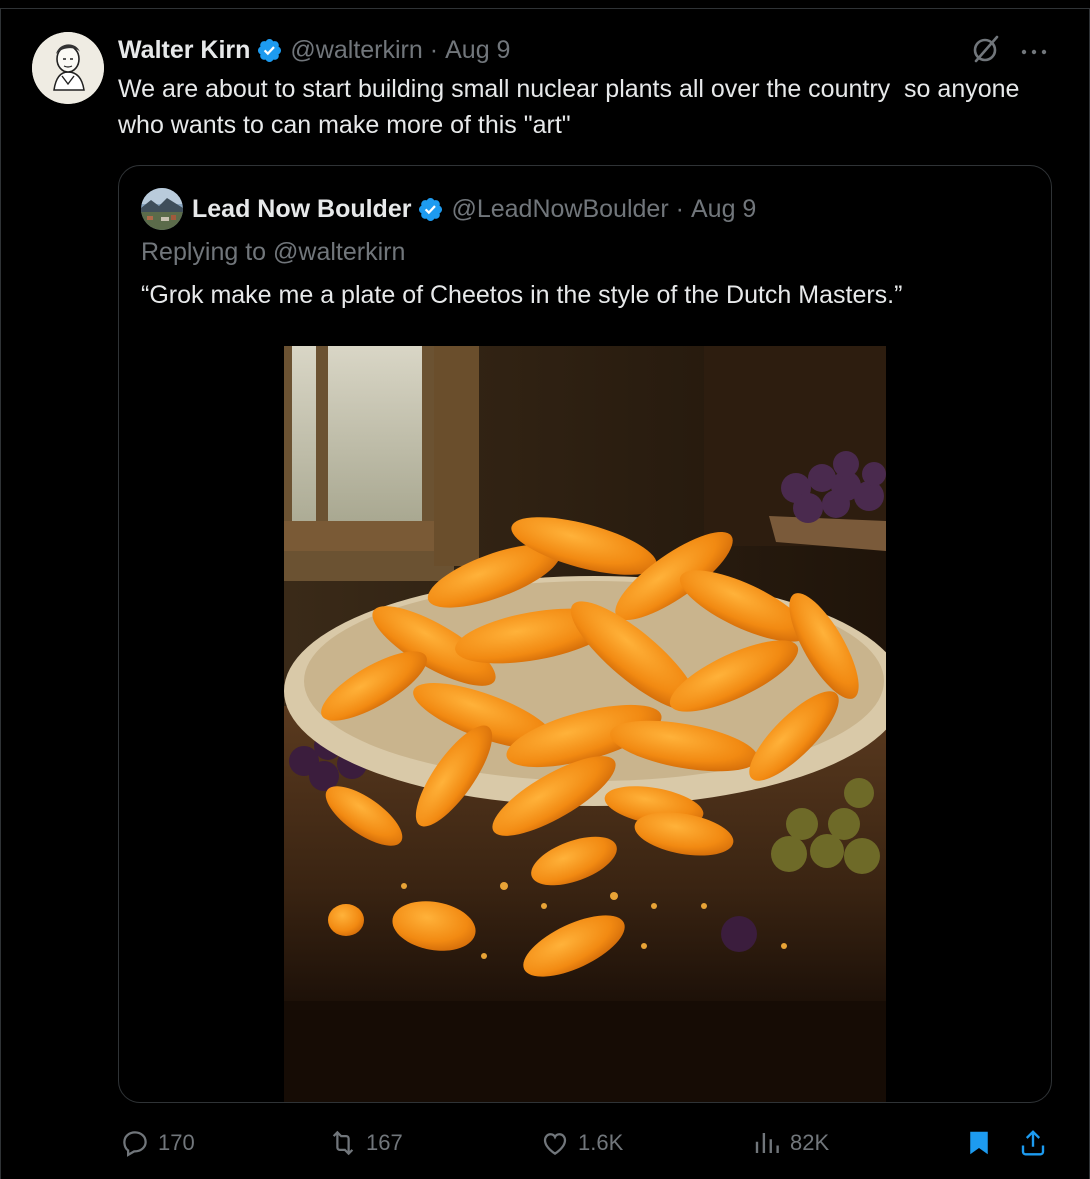 The image size is (1090, 1179). I want to click on like-button: 1.6K, so click(581, 1143).